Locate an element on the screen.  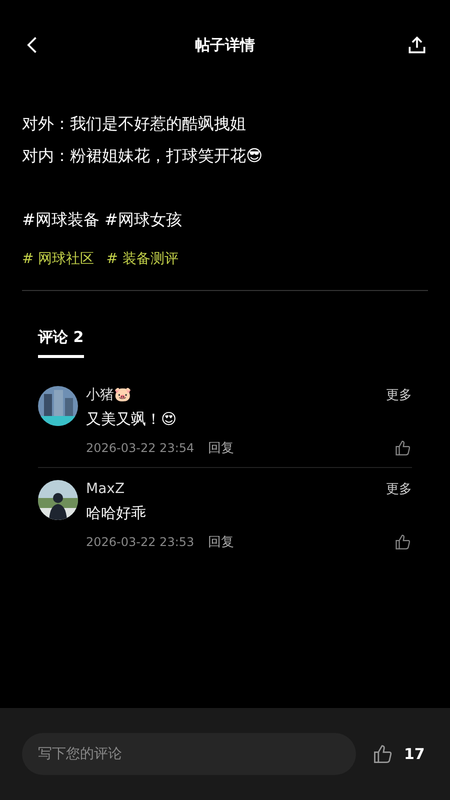
like-count: 17 is located at coordinates (414, 754).